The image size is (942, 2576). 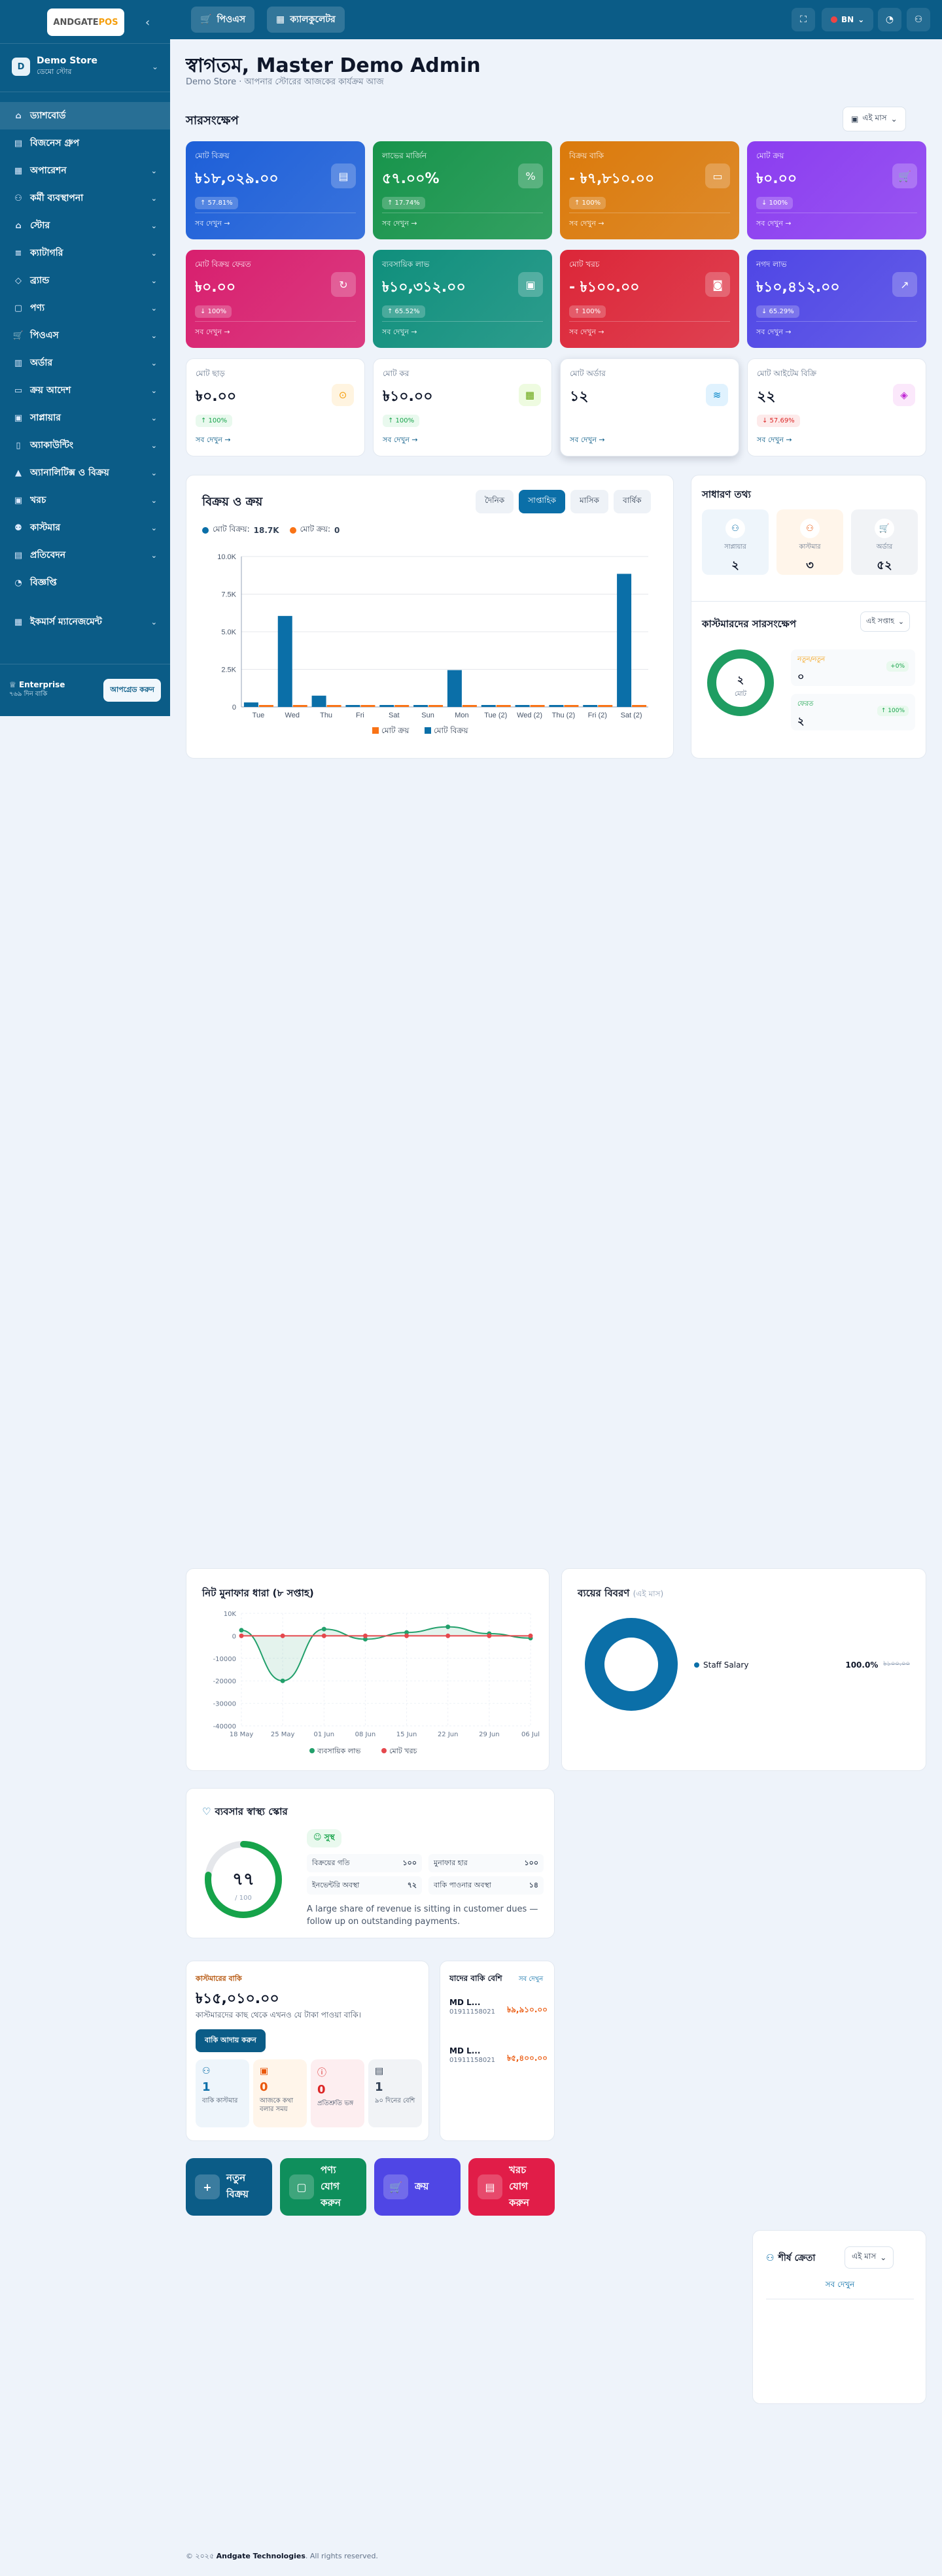 What do you see at coordinates (85, 583) in the screenshot?
I see `sidebar-item-17: ◔ বিজ্ঞপ্তি` at bounding box center [85, 583].